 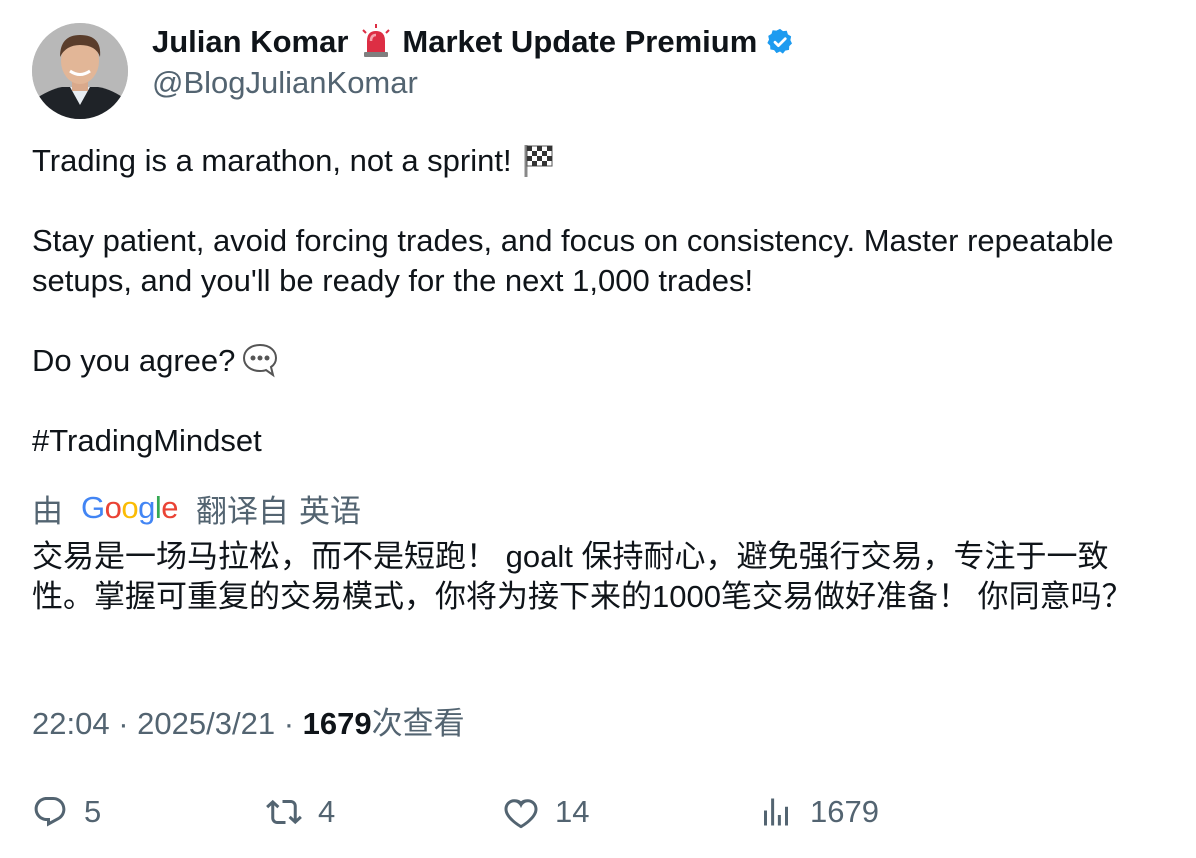 What do you see at coordinates (206, 723) in the screenshot?
I see `tweet-date: 2025/3/21` at bounding box center [206, 723].